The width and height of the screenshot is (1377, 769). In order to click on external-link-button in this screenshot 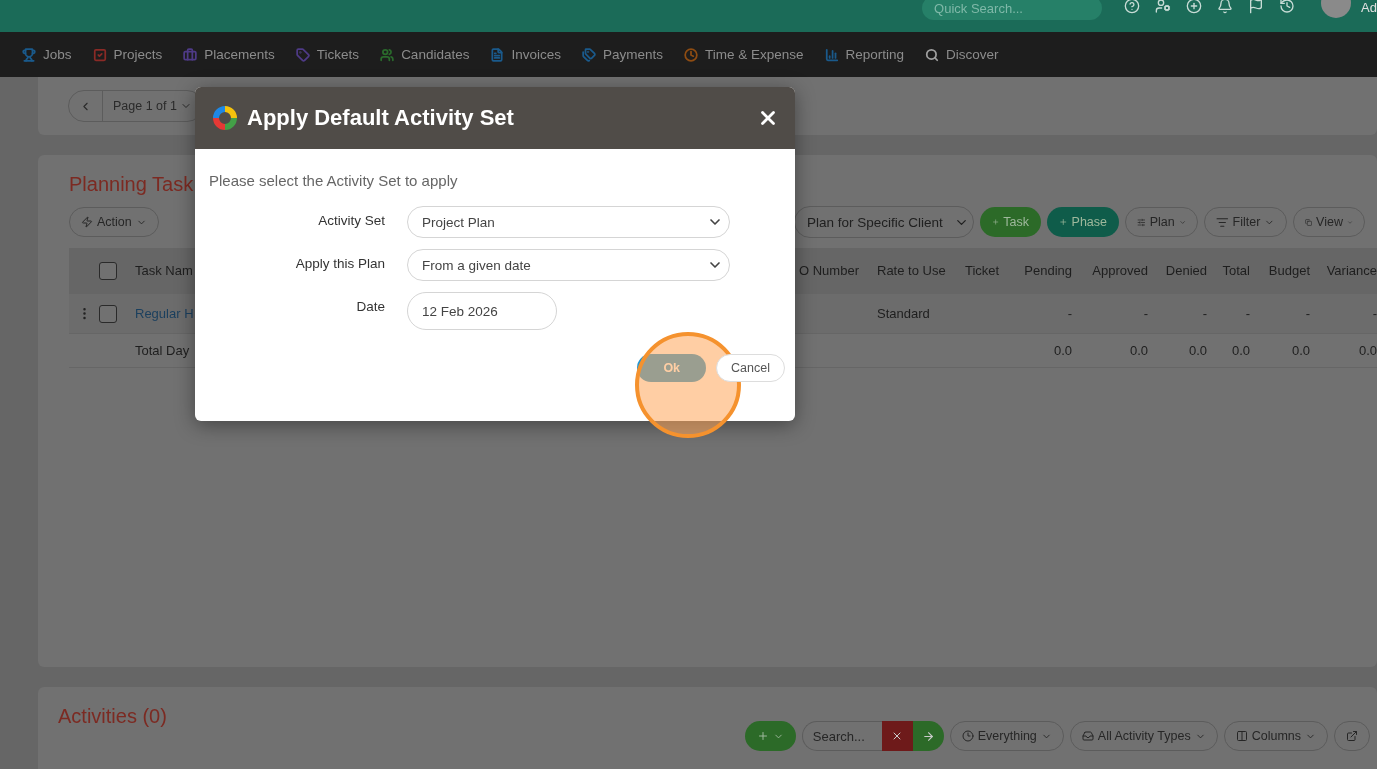, I will do `click(1352, 736)`.